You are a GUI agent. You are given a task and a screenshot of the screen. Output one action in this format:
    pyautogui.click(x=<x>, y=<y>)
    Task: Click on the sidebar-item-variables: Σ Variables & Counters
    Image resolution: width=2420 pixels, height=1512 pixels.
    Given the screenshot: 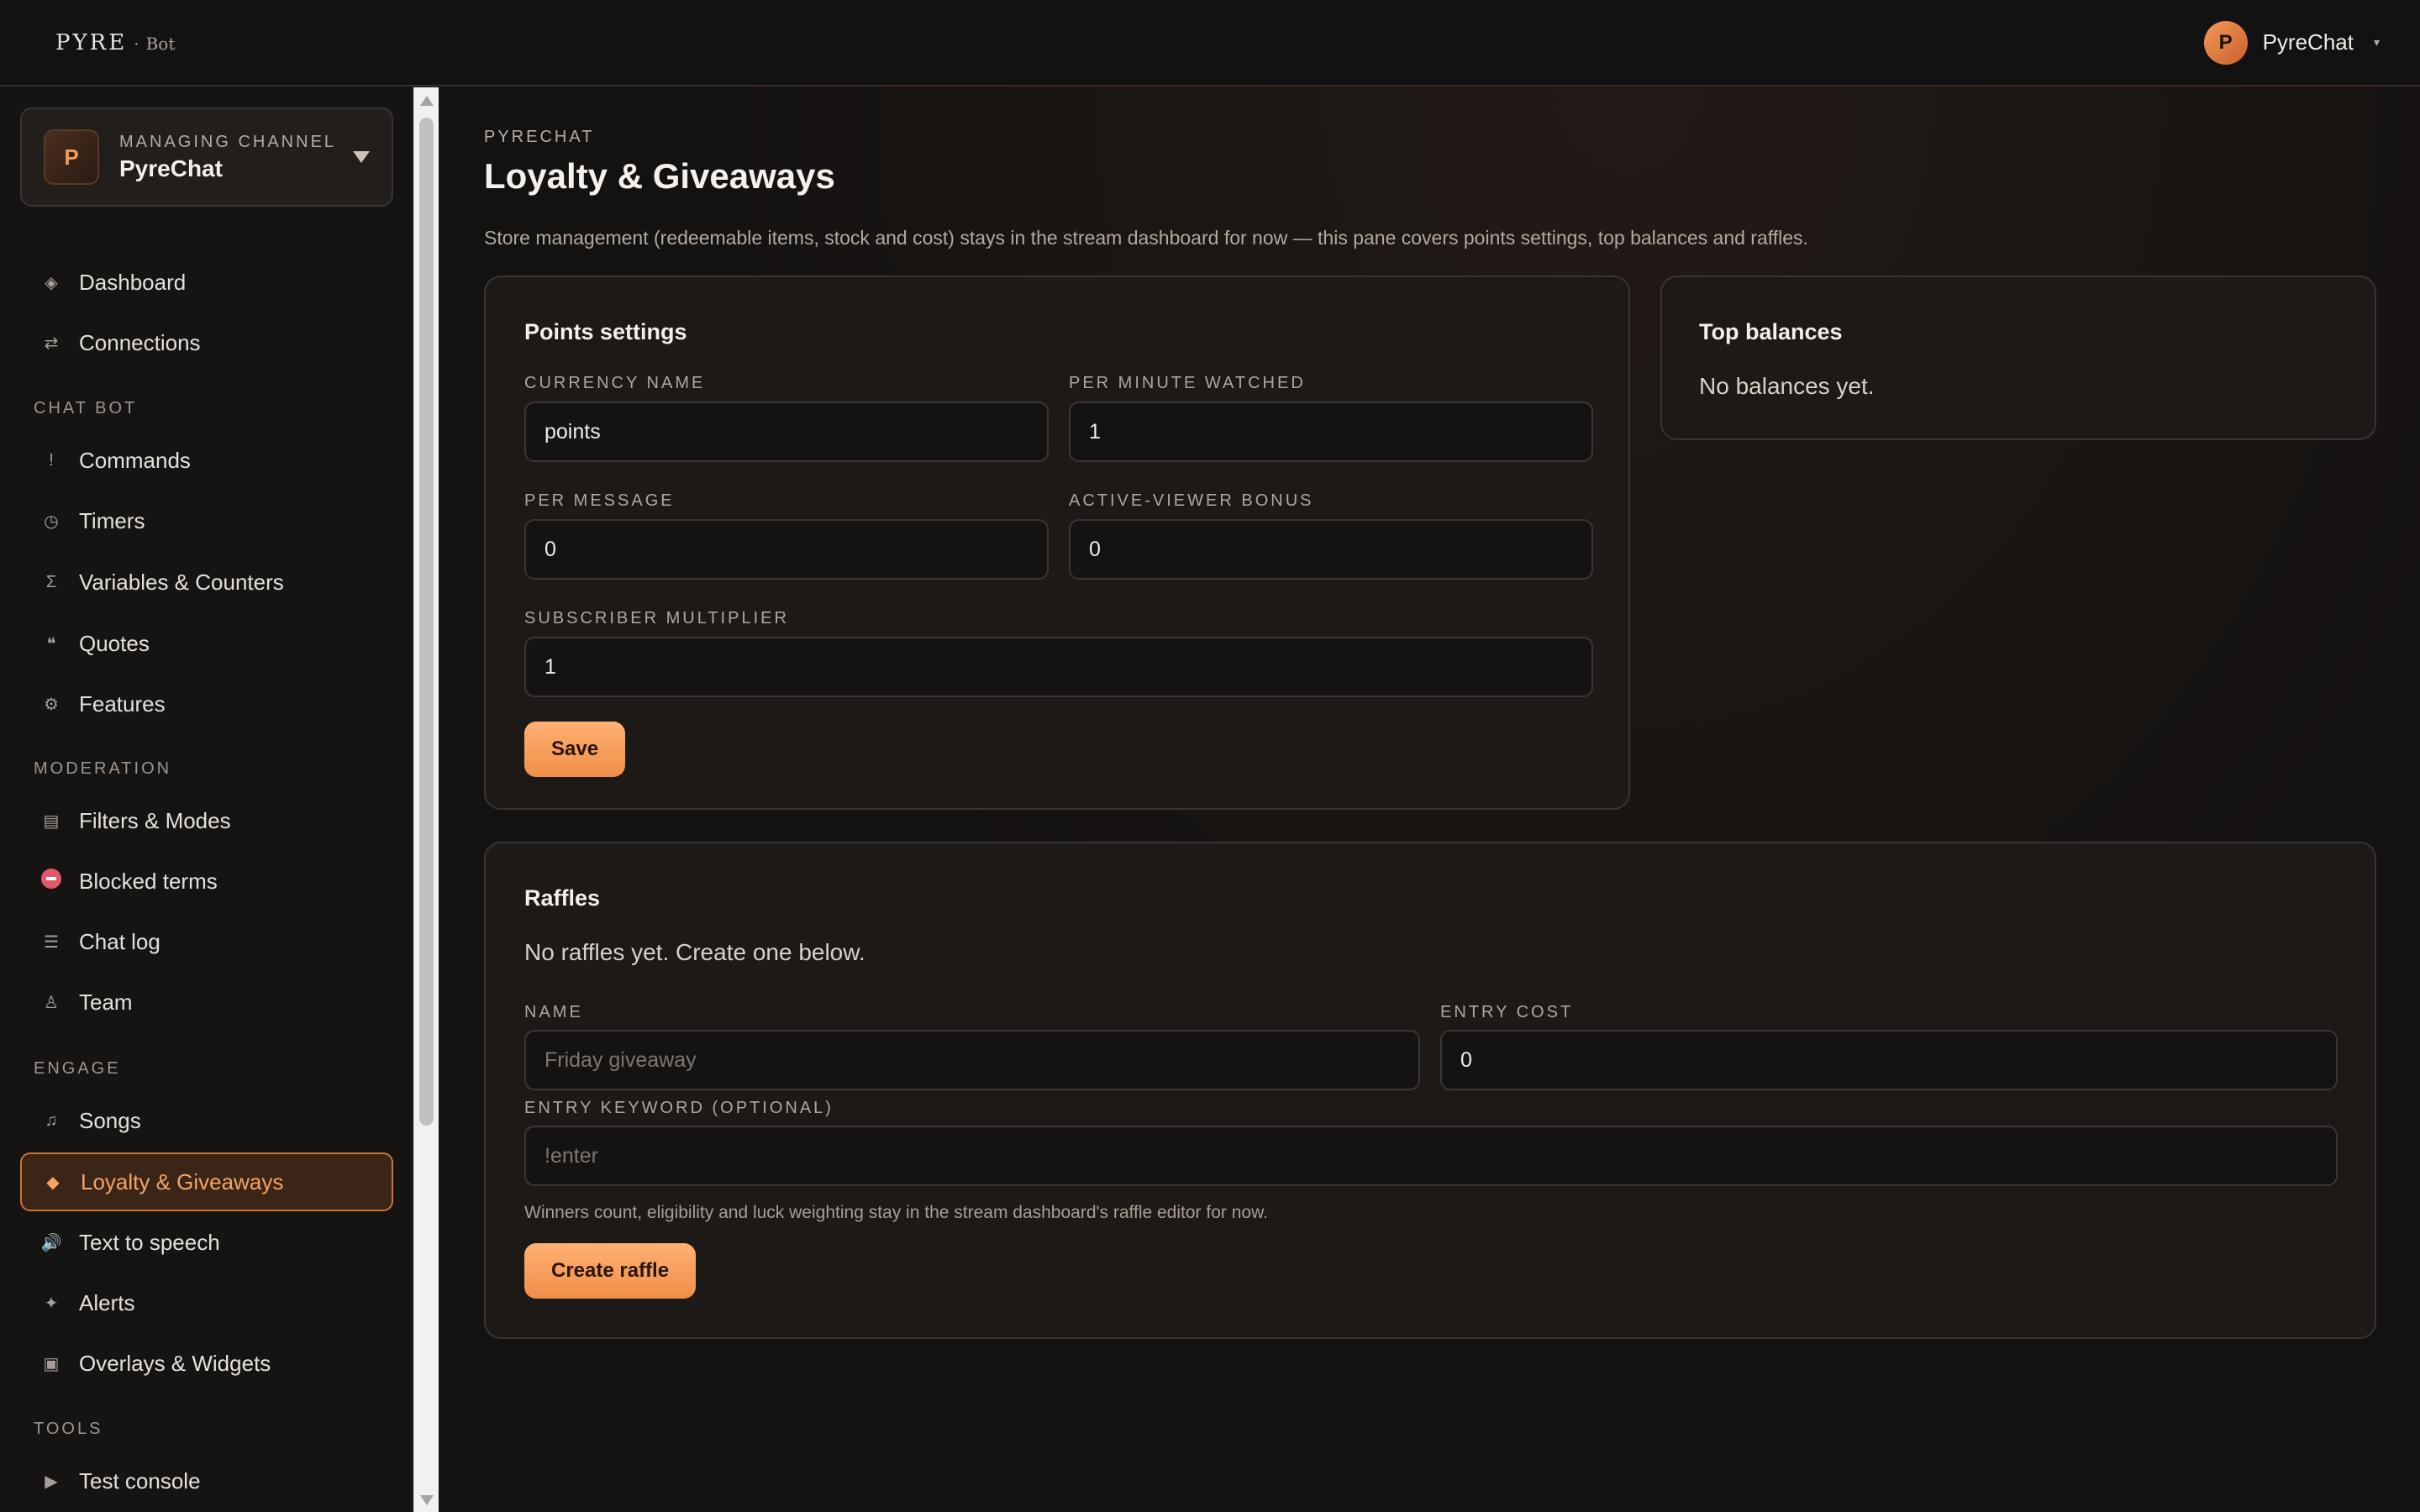 What is the action you would take?
    pyautogui.click(x=206, y=582)
    